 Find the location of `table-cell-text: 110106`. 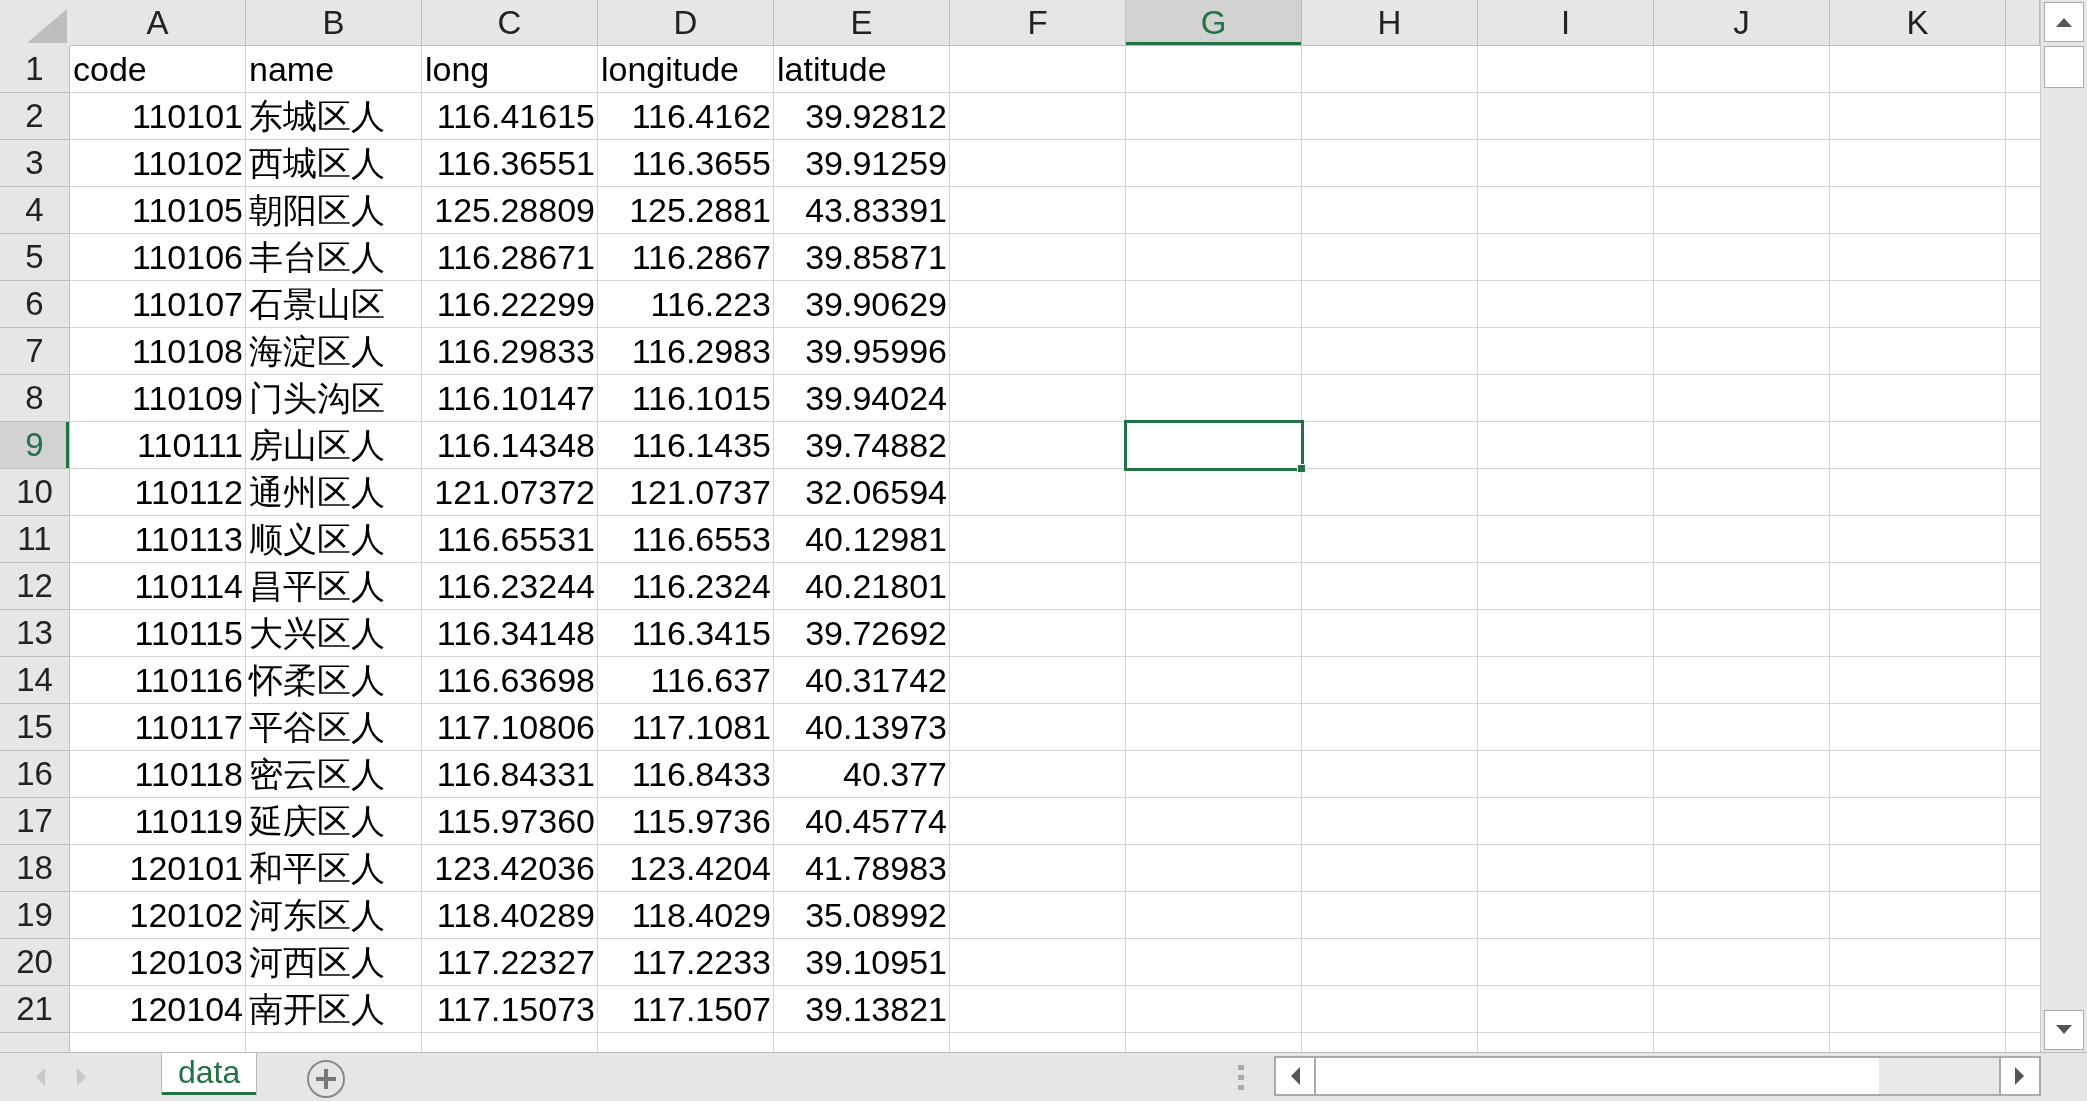

table-cell-text: 110106 is located at coordinates (187, 257).